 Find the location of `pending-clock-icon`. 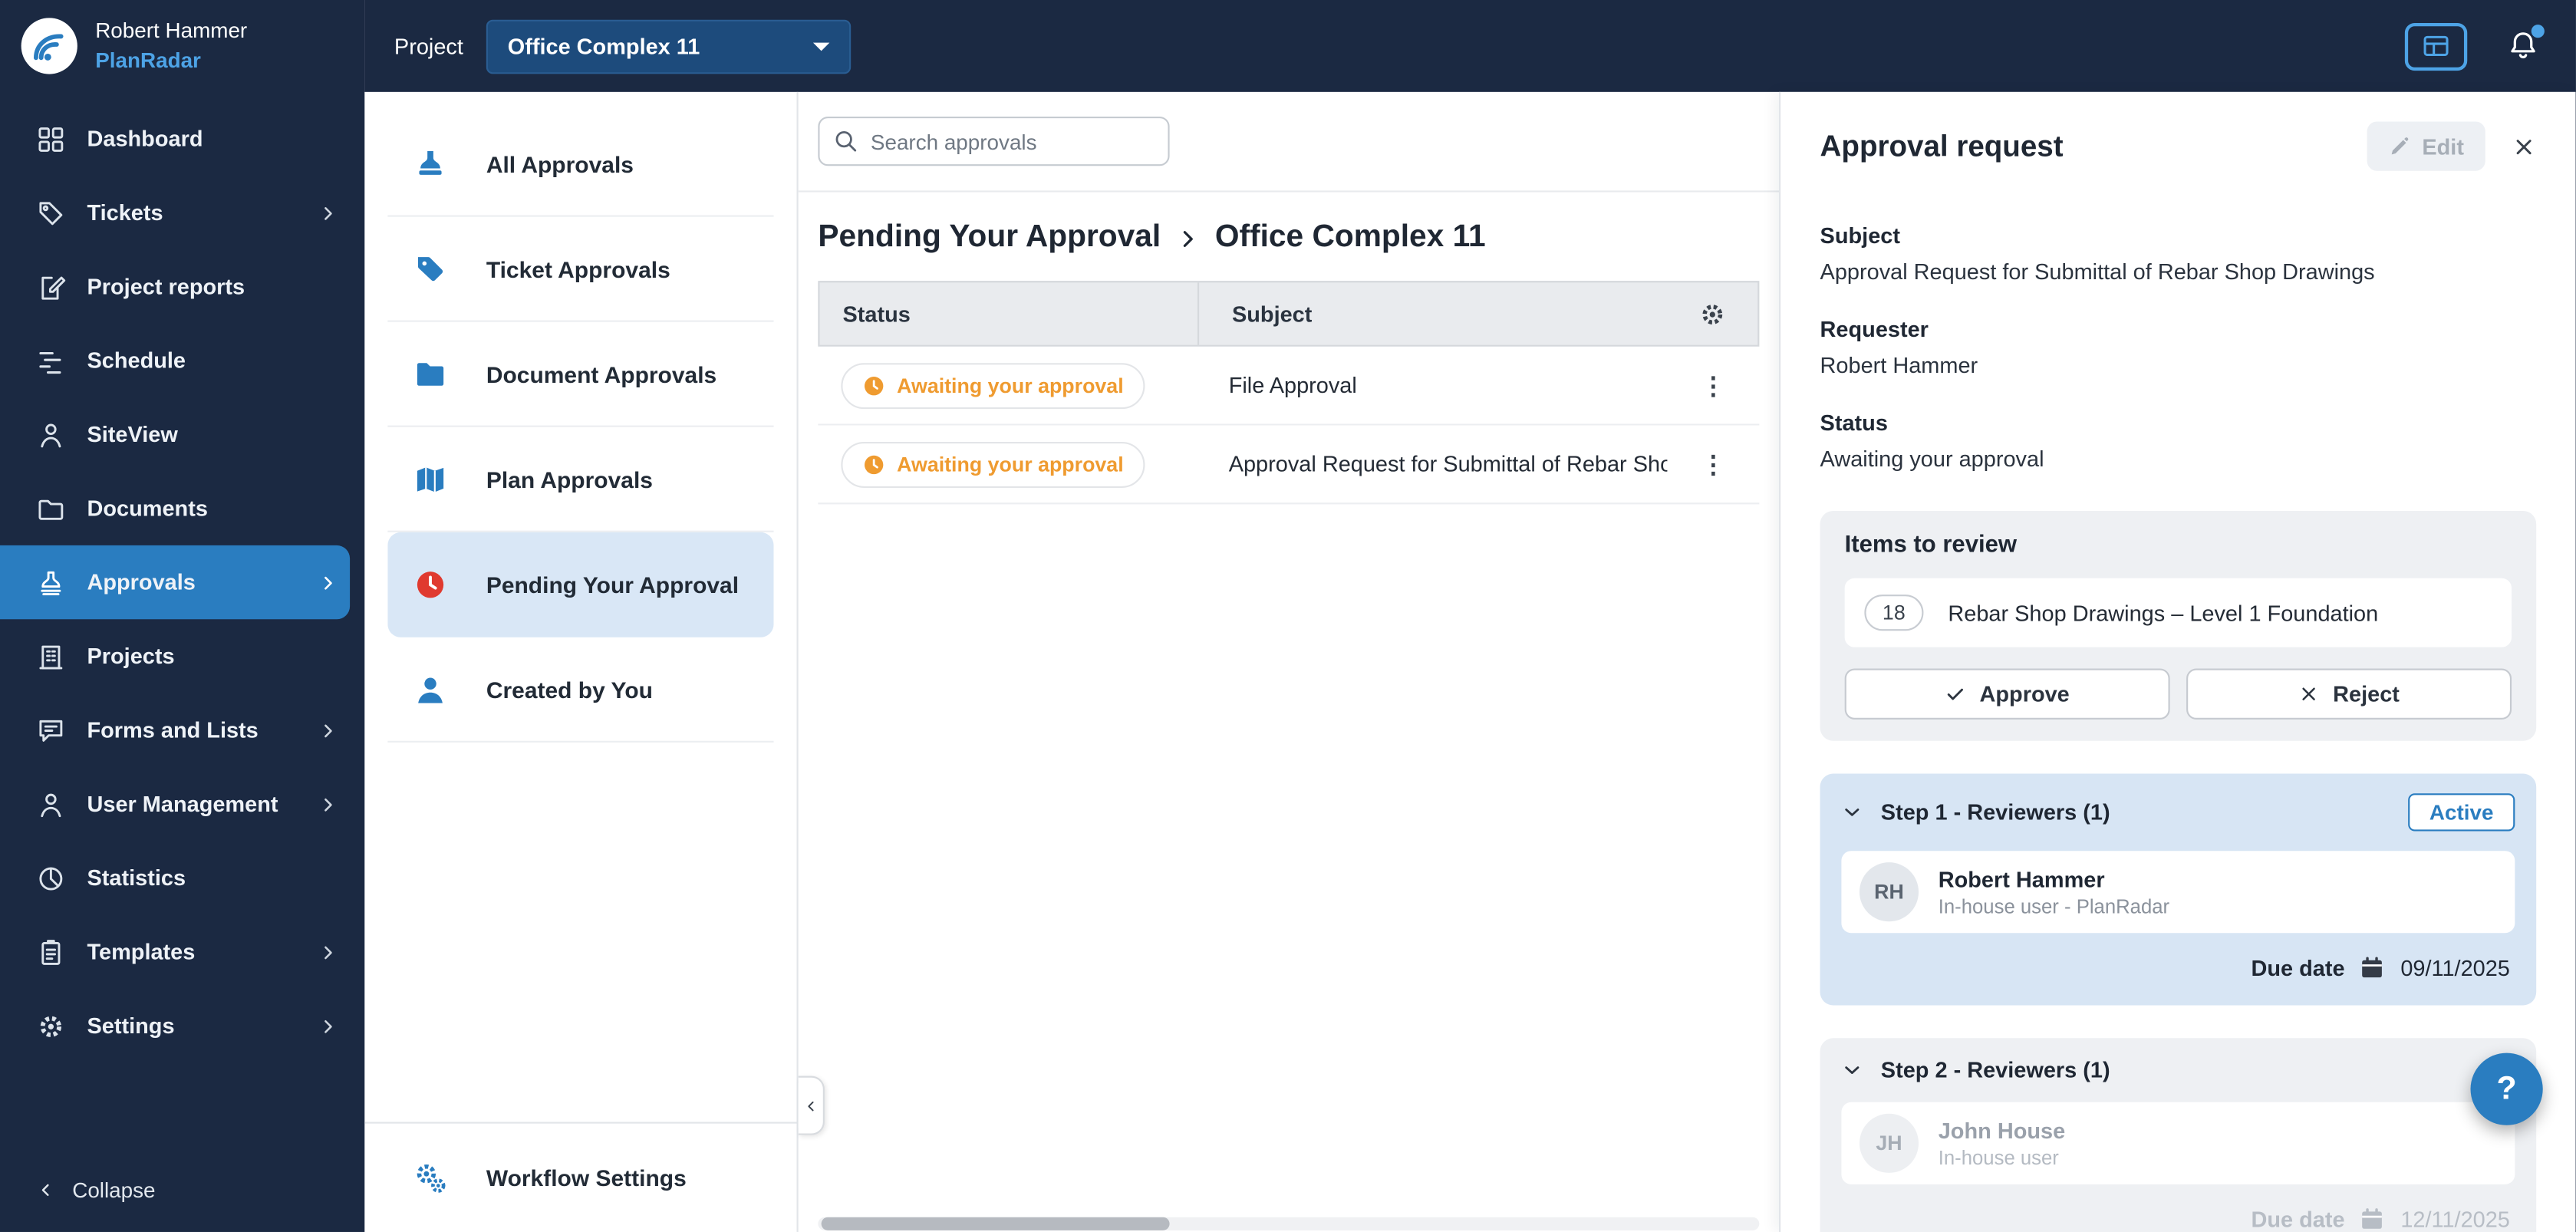

pending-clock-icon is located at coordinates (430, 584).